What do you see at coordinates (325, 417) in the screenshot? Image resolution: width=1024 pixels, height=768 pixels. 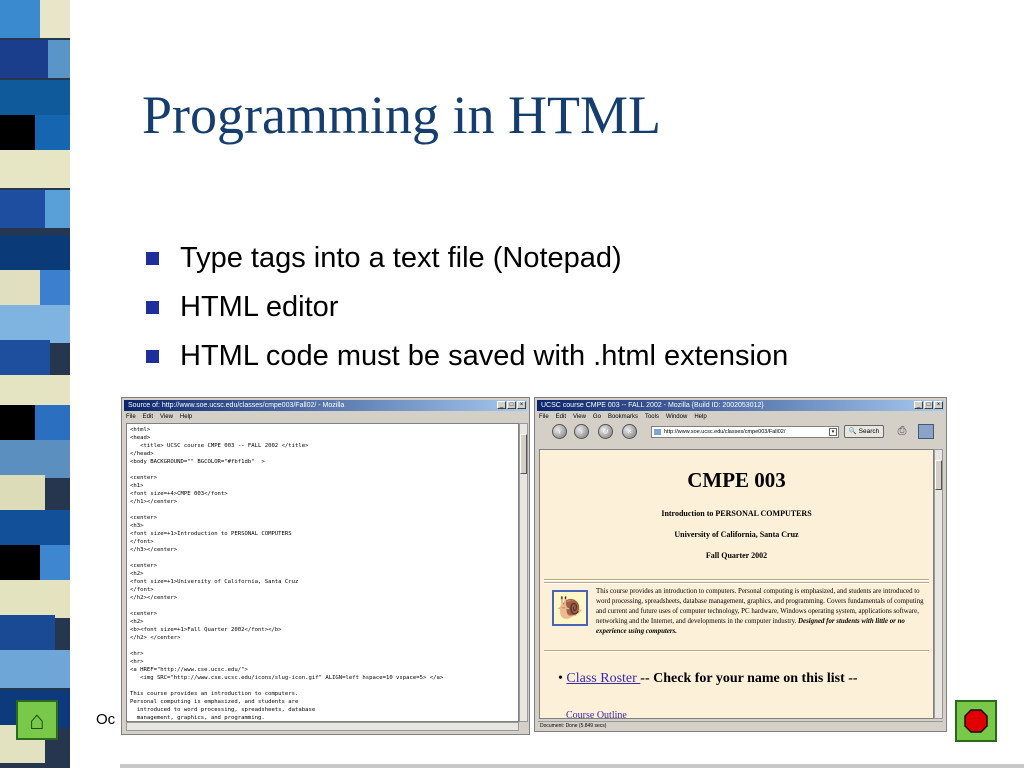 I see `source-menubar: File Edit View Help` at bounding box center [325, 417].